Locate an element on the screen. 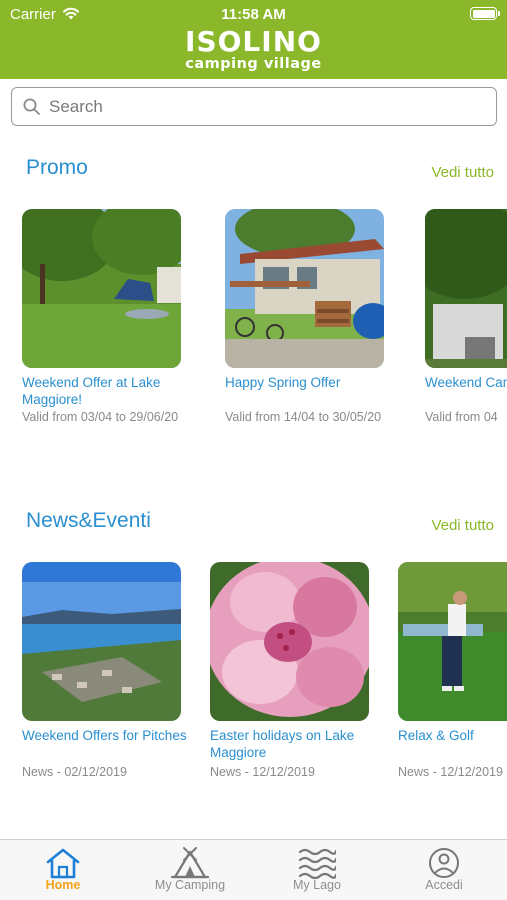 This screenshot has height=900, width=507. tab-my-camping: My Camping is located at coordinates (190, 870).